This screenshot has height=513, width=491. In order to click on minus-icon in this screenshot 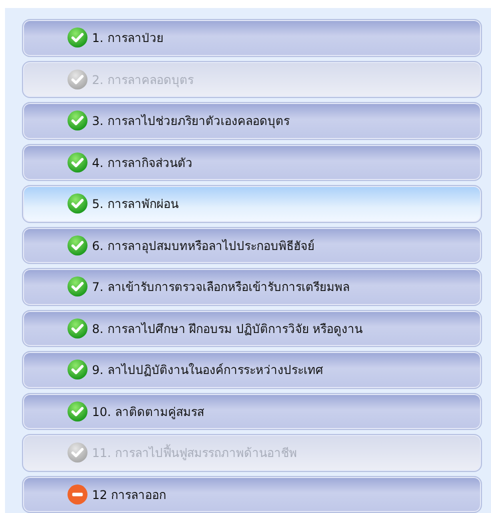, I will do `click(77, 494)`.